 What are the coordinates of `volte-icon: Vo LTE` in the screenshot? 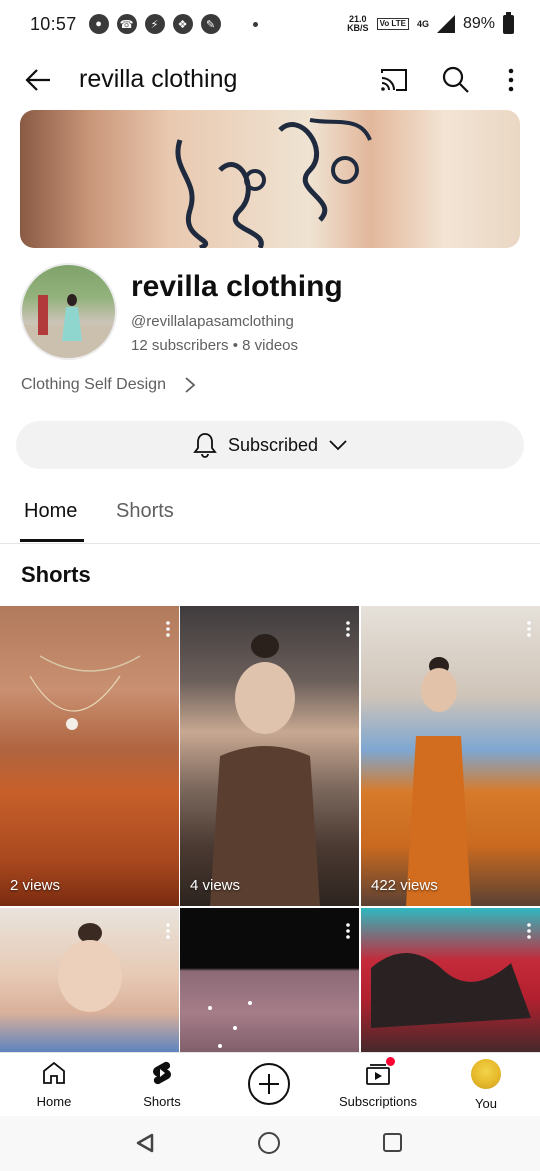 It's located at (392, 24).